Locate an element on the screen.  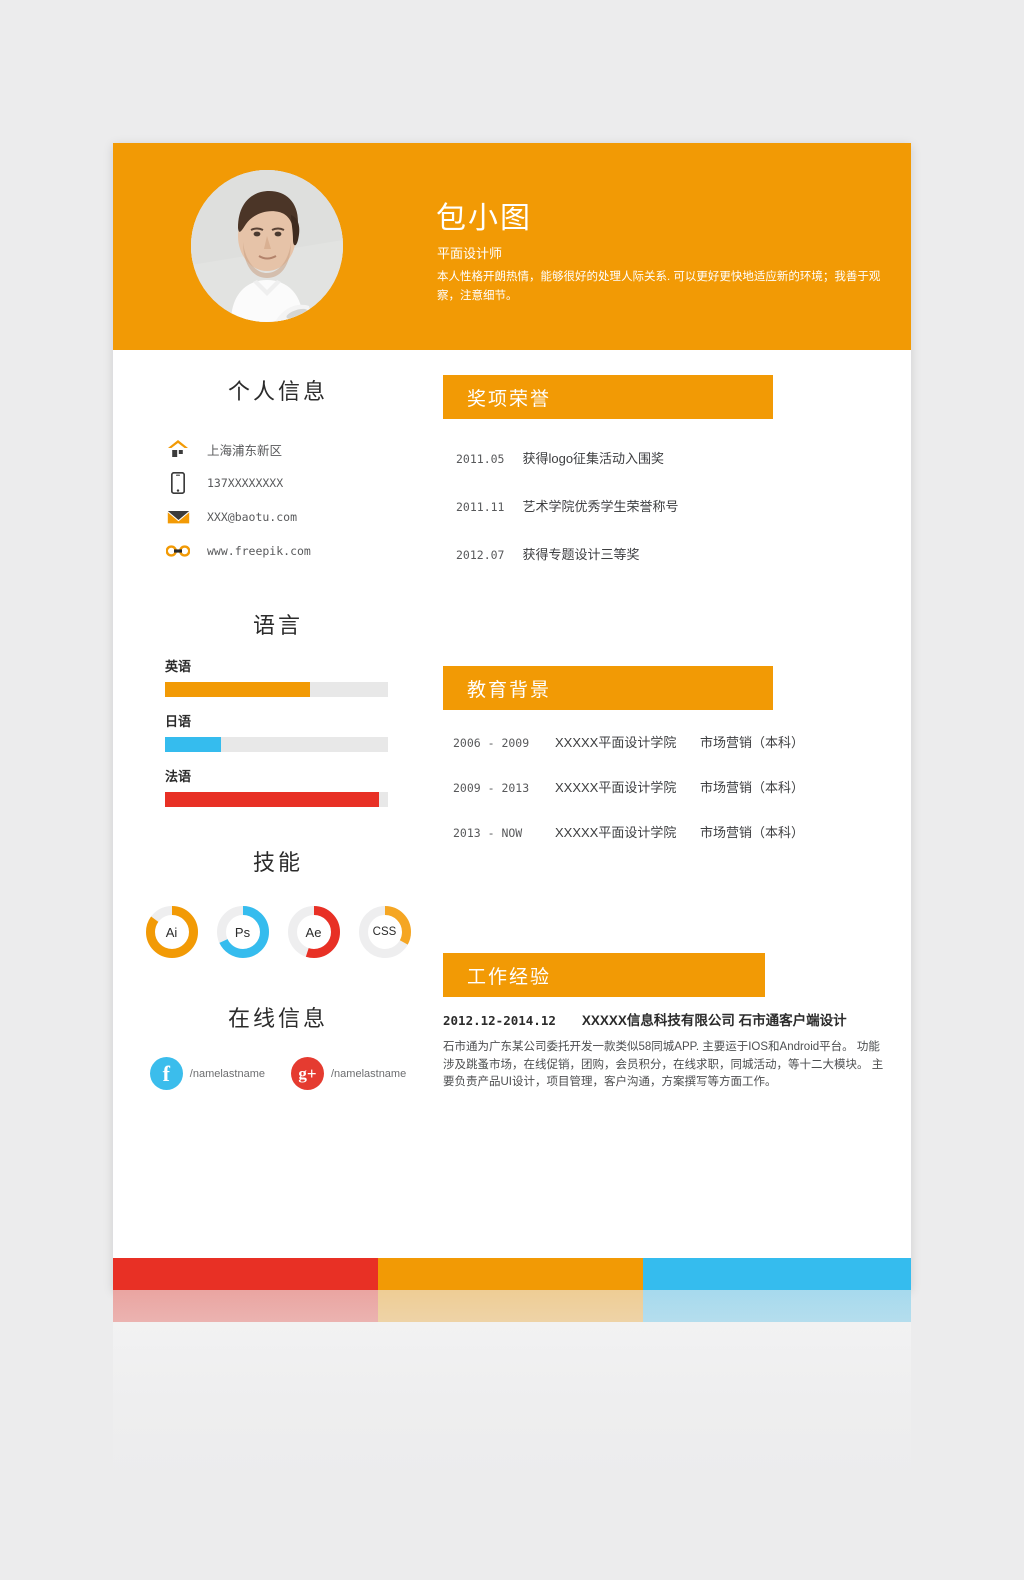
award-row: 2011.11 艺术学院优秀学生荣誉称号 is located at coordinates (683, 505).